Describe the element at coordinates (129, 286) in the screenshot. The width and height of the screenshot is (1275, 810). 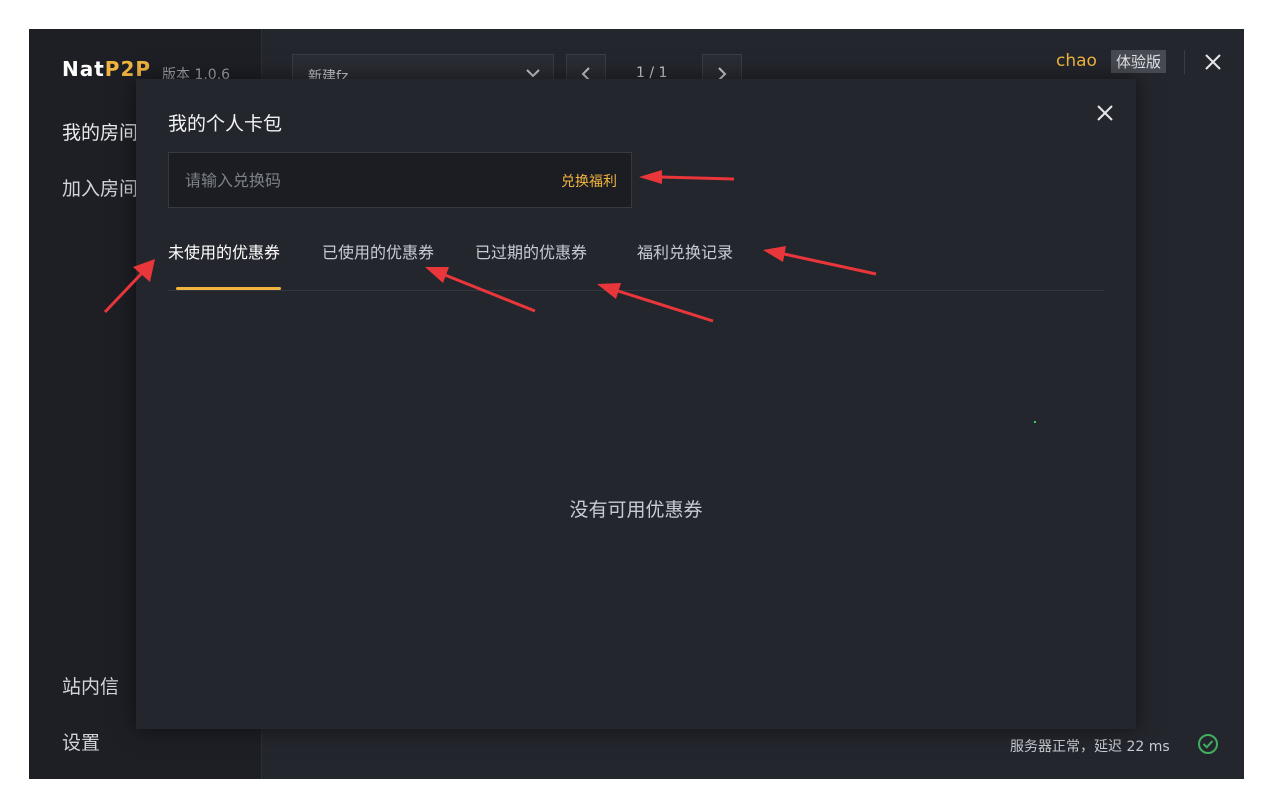
I see `annotation-arrow-unused-tab` at that location.